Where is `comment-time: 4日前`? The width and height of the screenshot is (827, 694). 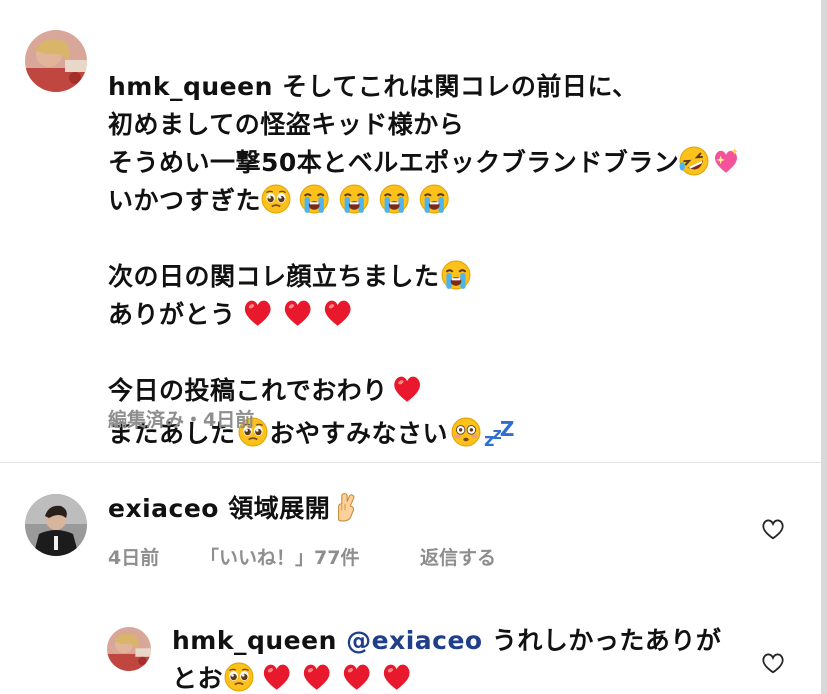 comment-time: 4日前 is located at coordinates (134, 558).